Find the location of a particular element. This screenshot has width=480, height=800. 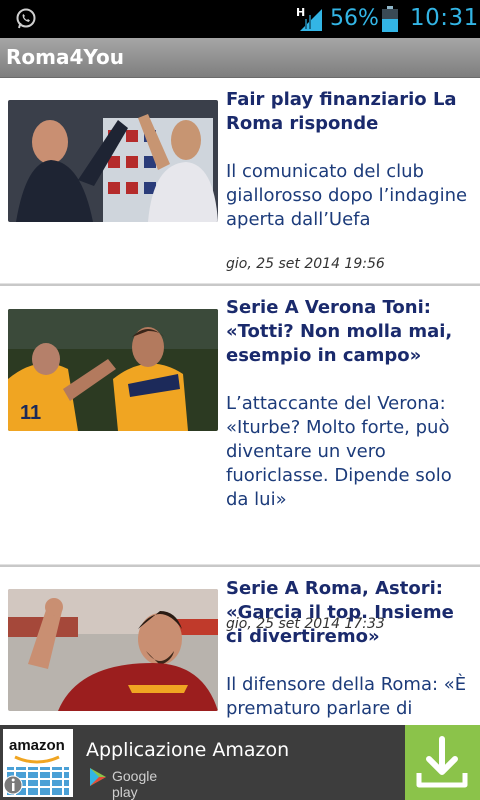

battery-icon is located at coordinates (390, 19).